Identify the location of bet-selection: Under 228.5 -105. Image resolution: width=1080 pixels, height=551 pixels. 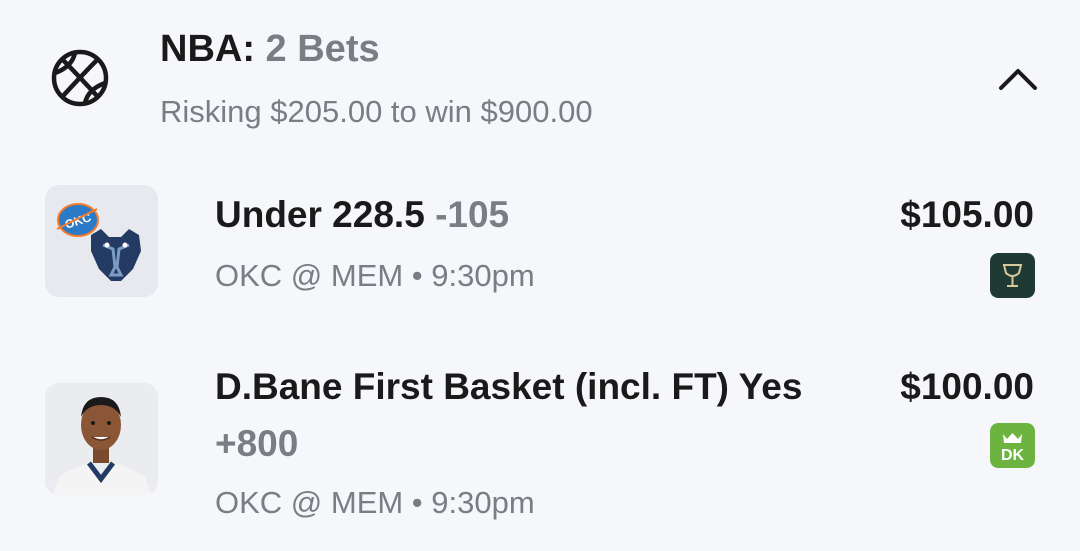
(362, 214).